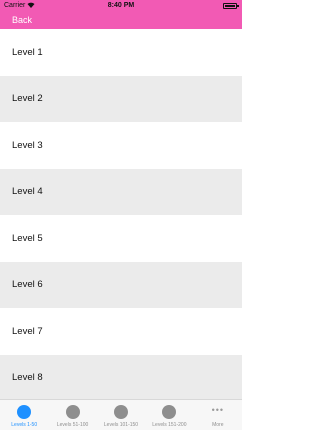 This screenshot has height=431, width=320. Describe the element at coordinates (121, 191) in the screenshot. I see `level-row: Level 4` at that location.